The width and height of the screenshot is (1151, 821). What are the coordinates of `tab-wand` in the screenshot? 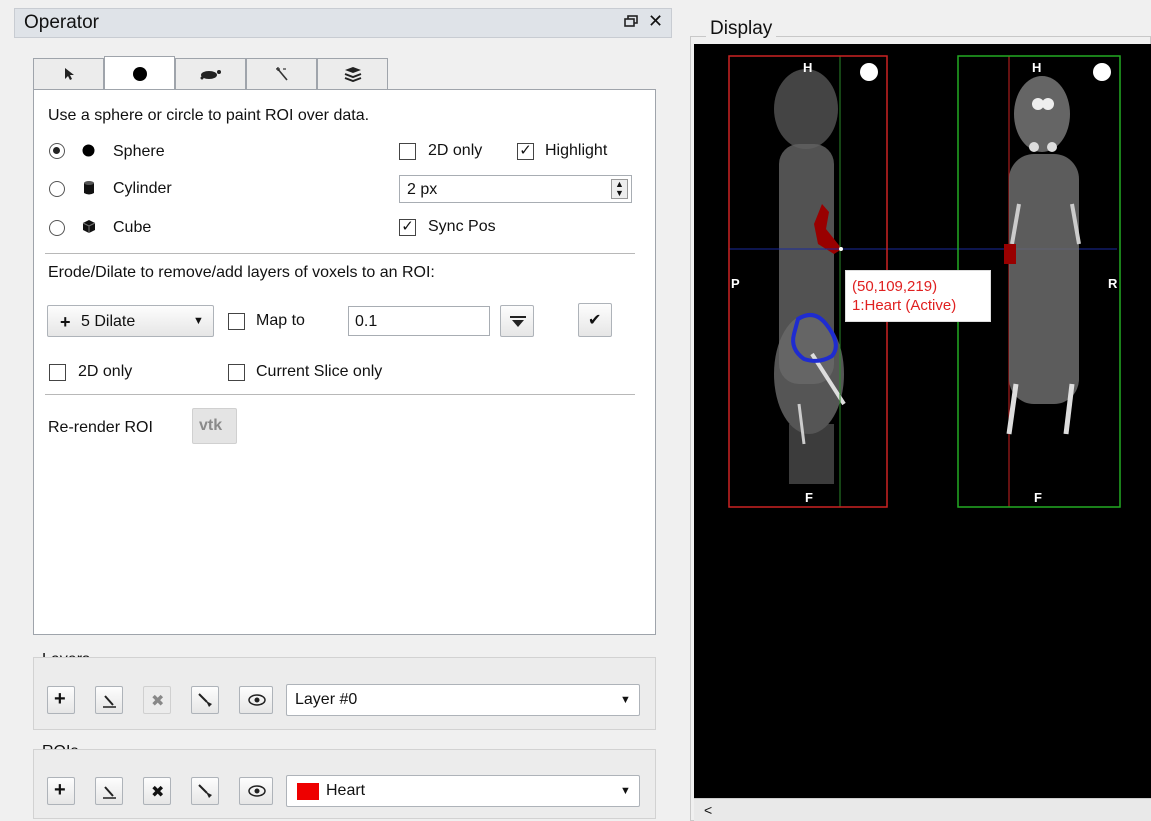 It's located at (281, 74).